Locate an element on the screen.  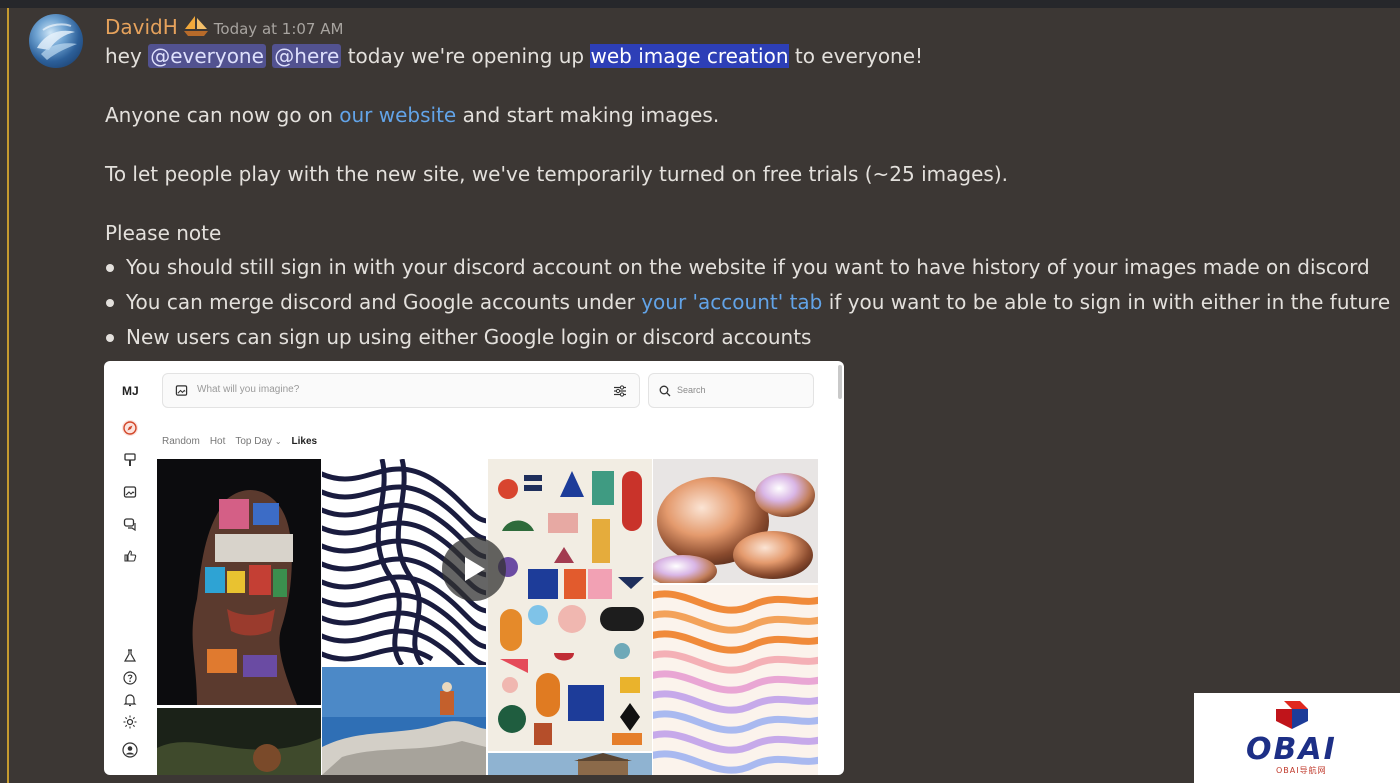
gallery-image-coast is located at coordinates (404, 721).